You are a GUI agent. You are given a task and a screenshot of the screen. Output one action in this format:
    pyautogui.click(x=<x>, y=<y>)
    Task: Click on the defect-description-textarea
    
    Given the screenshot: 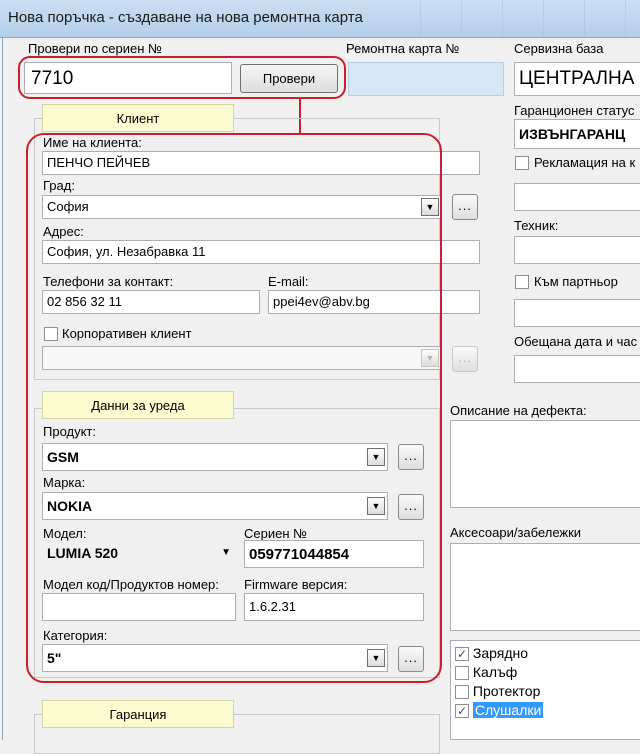 What is the action you would take?
    pyautogui.click(x=545, y=464)
    